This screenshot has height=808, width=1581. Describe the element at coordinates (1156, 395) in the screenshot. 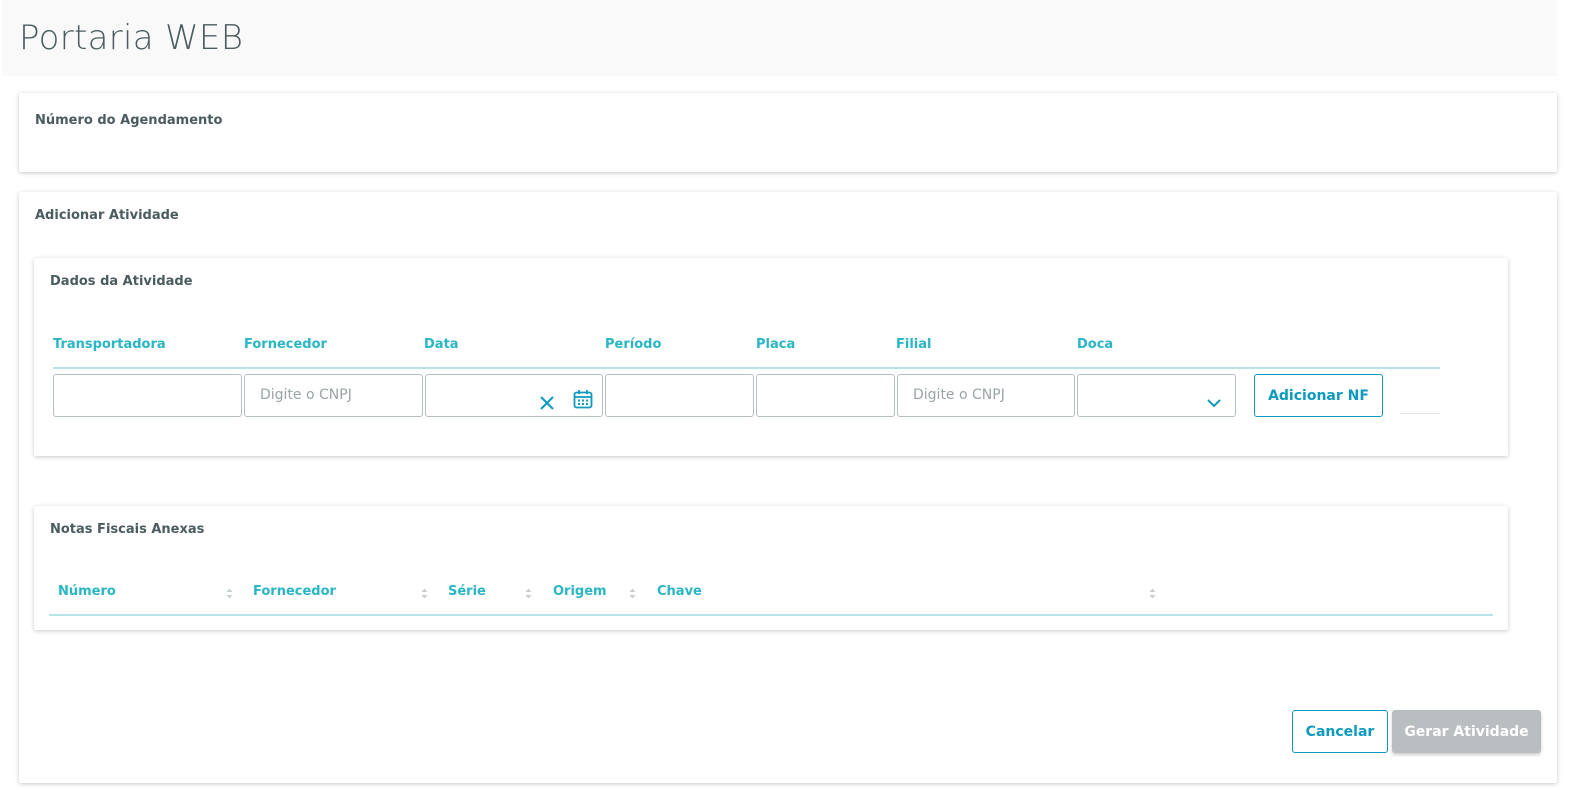

I see `doca-select` at that location.